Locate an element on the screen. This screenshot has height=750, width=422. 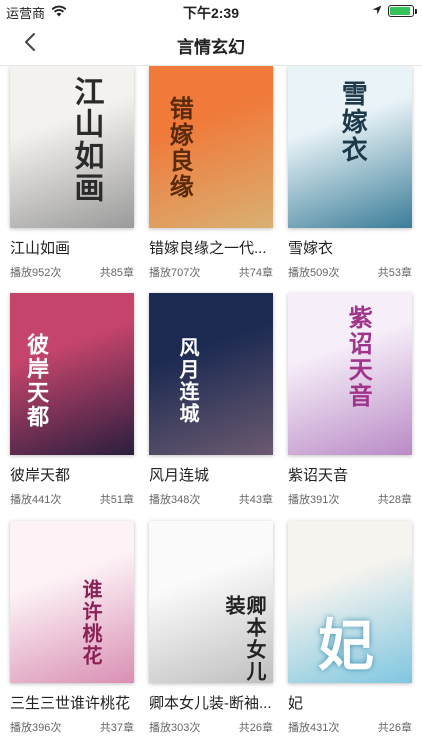
play-count: 播放431次 is located at coordinates (314, 728).